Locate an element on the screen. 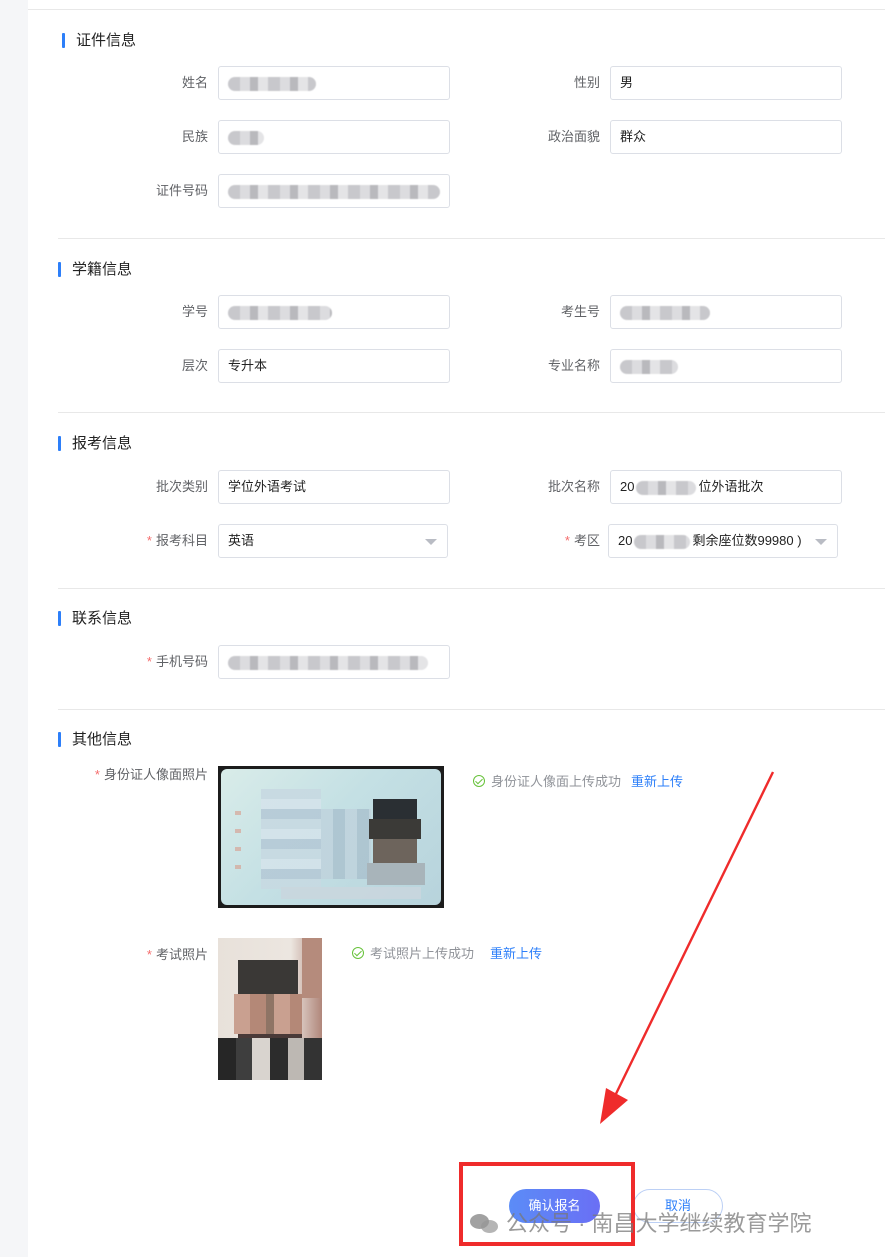  watermark: 公众号 · 南昌大学继续教育学院 is located at coordinates (641, 1222).